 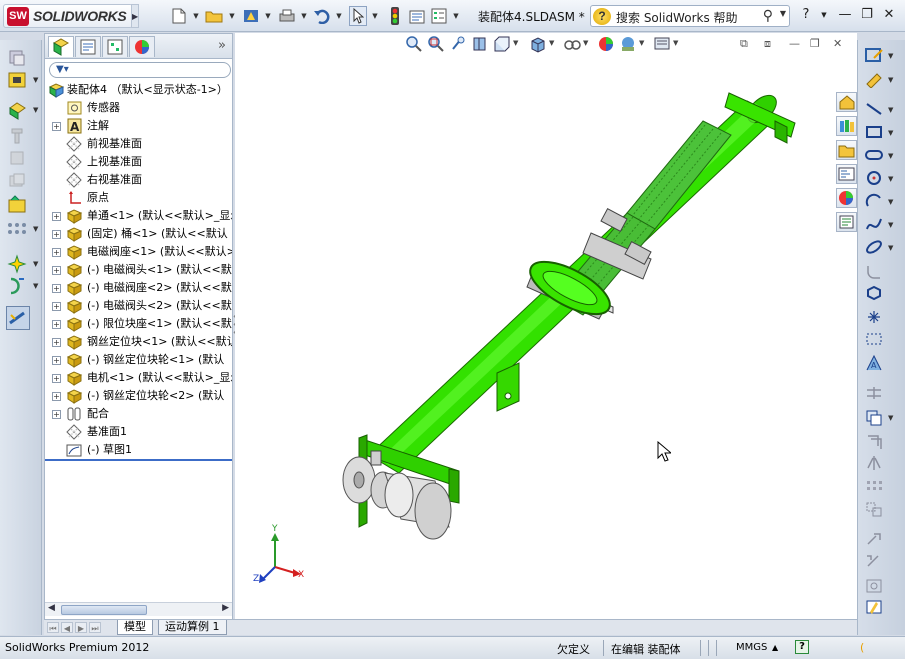 I want to click on tree-item: + (-) 限位块座<1> (默认<<默, so click(x=138, y=324).